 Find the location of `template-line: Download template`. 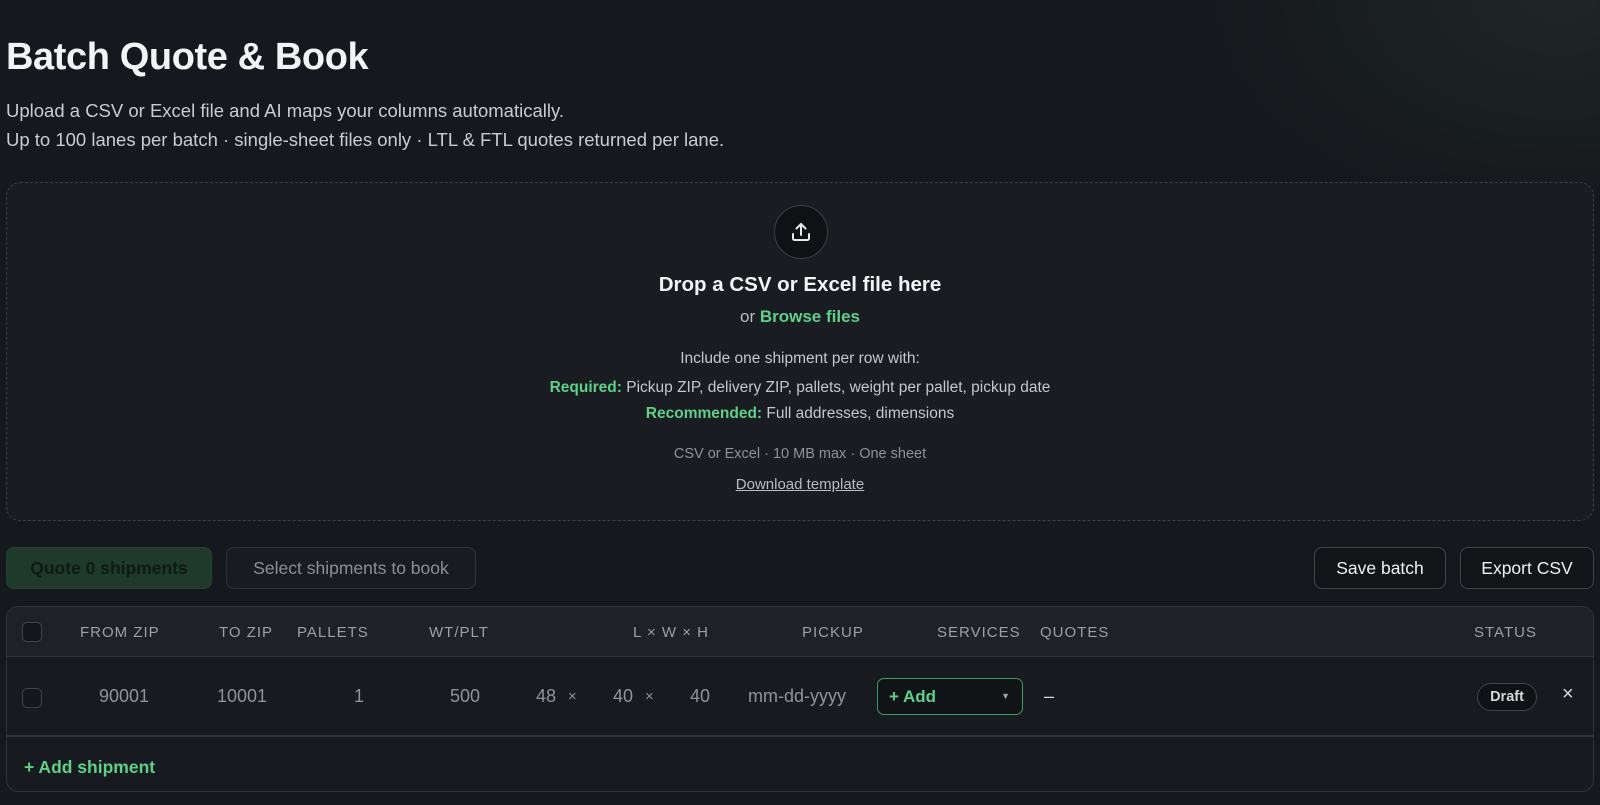

template-line: Download template is located at coordinates (800, 484).